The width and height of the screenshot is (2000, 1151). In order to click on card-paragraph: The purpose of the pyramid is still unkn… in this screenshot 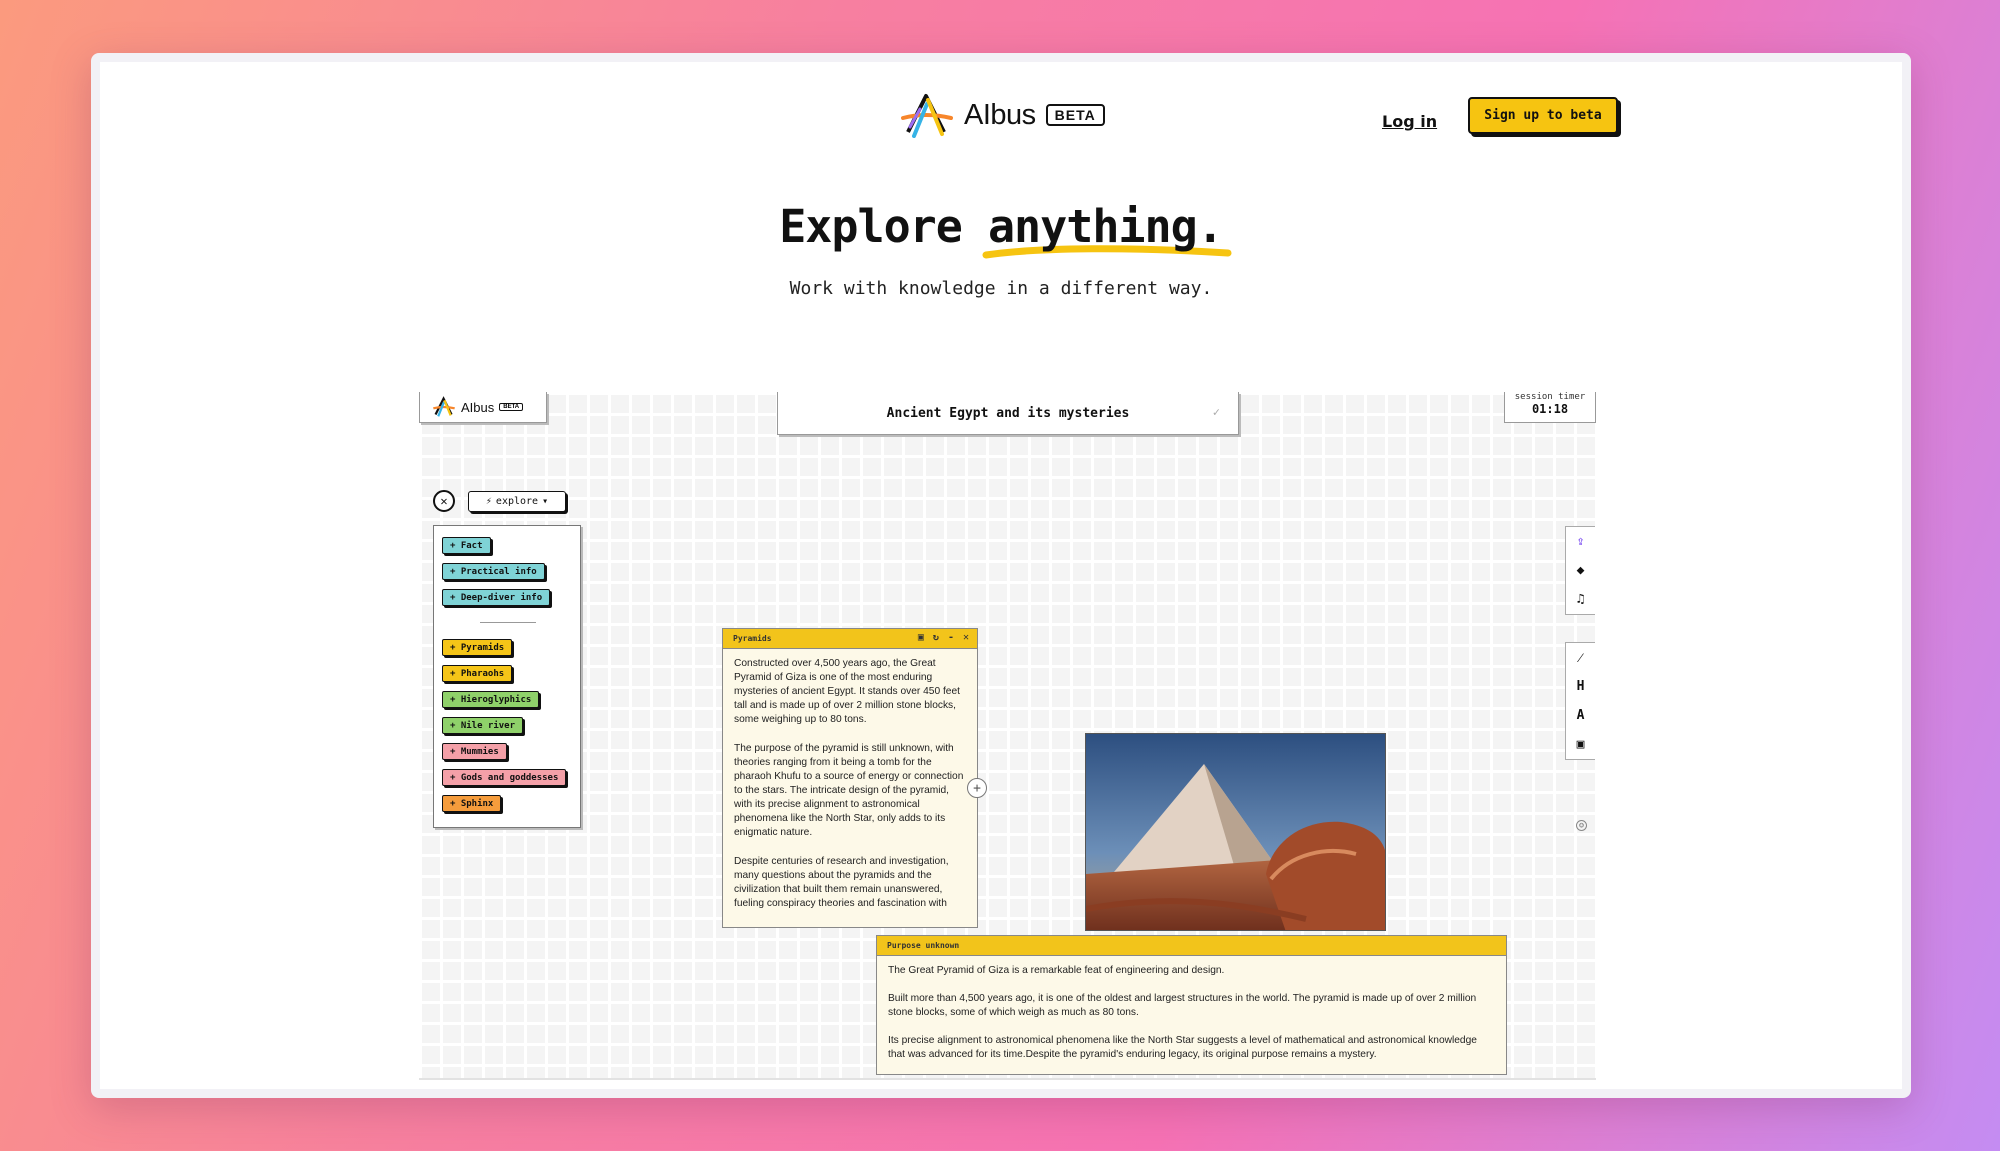, I will do `click(849, 790)`.